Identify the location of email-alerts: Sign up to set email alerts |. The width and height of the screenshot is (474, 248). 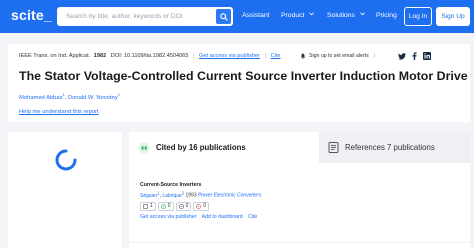
(337, 56).